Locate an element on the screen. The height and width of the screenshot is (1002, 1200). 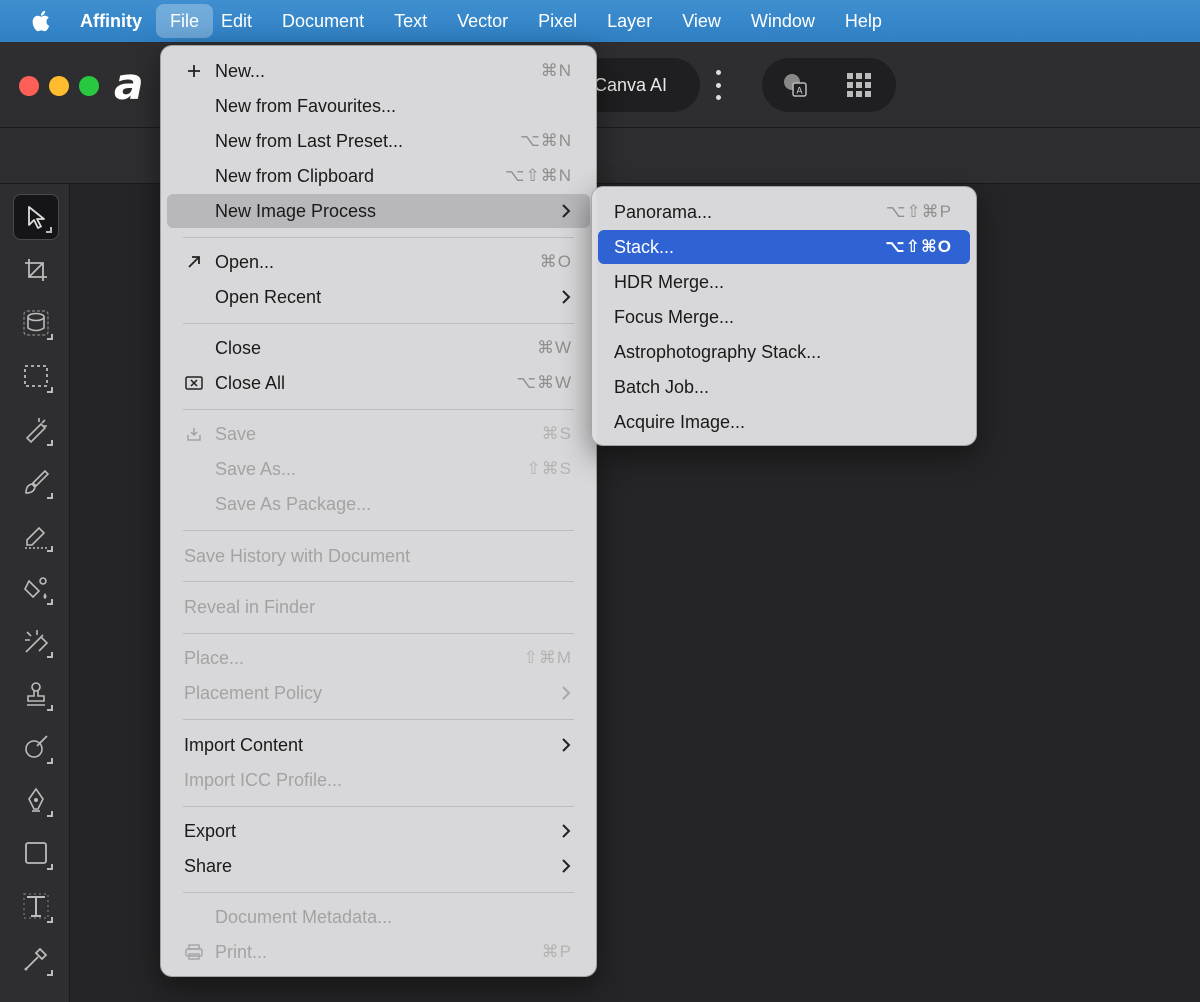
color-picker-tool-icon is located at coordinates (36, 959).